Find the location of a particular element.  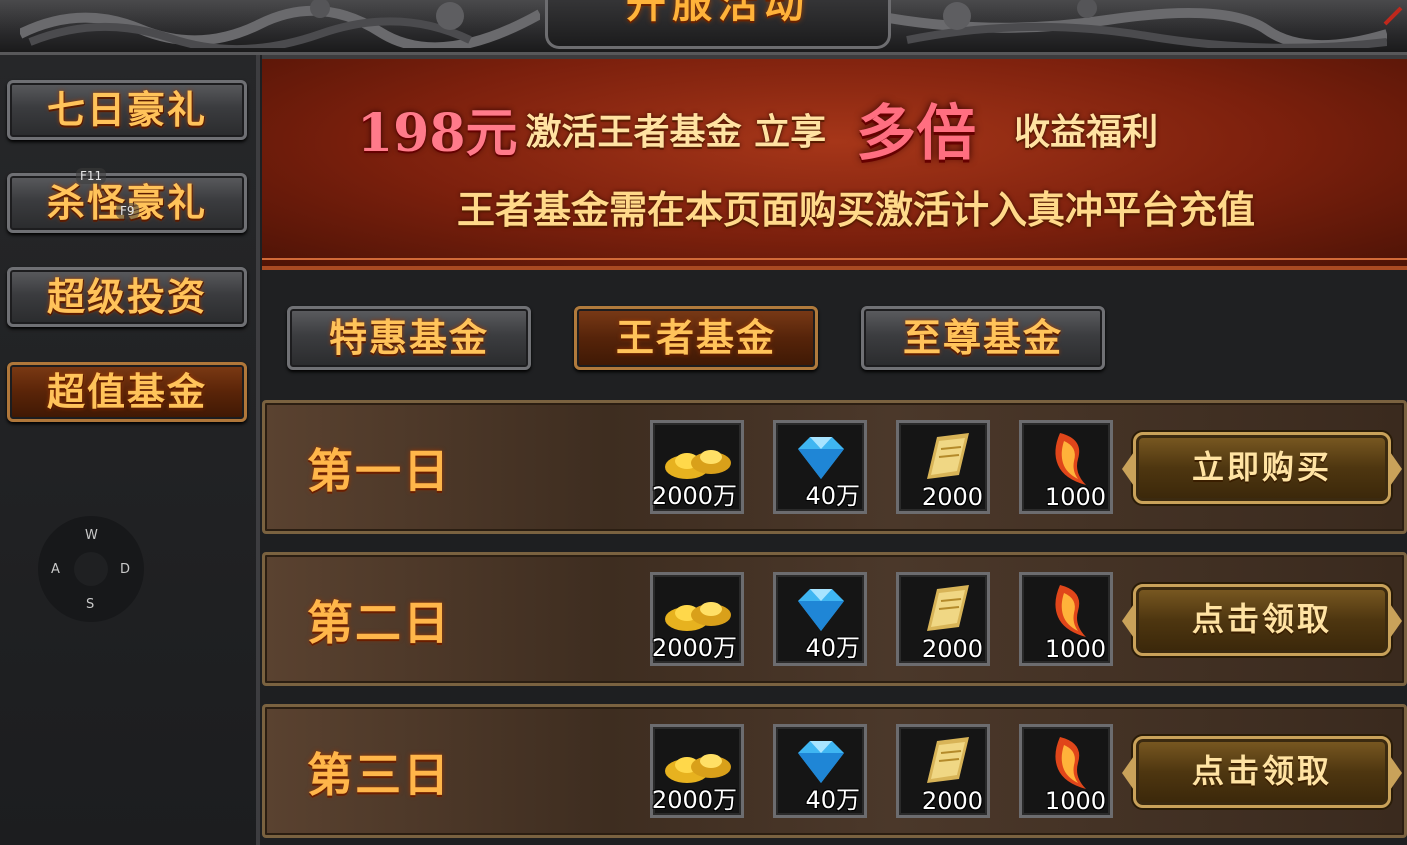

sidebar-item-super-investment: 超级投资 is located at coordinates (127, 297).